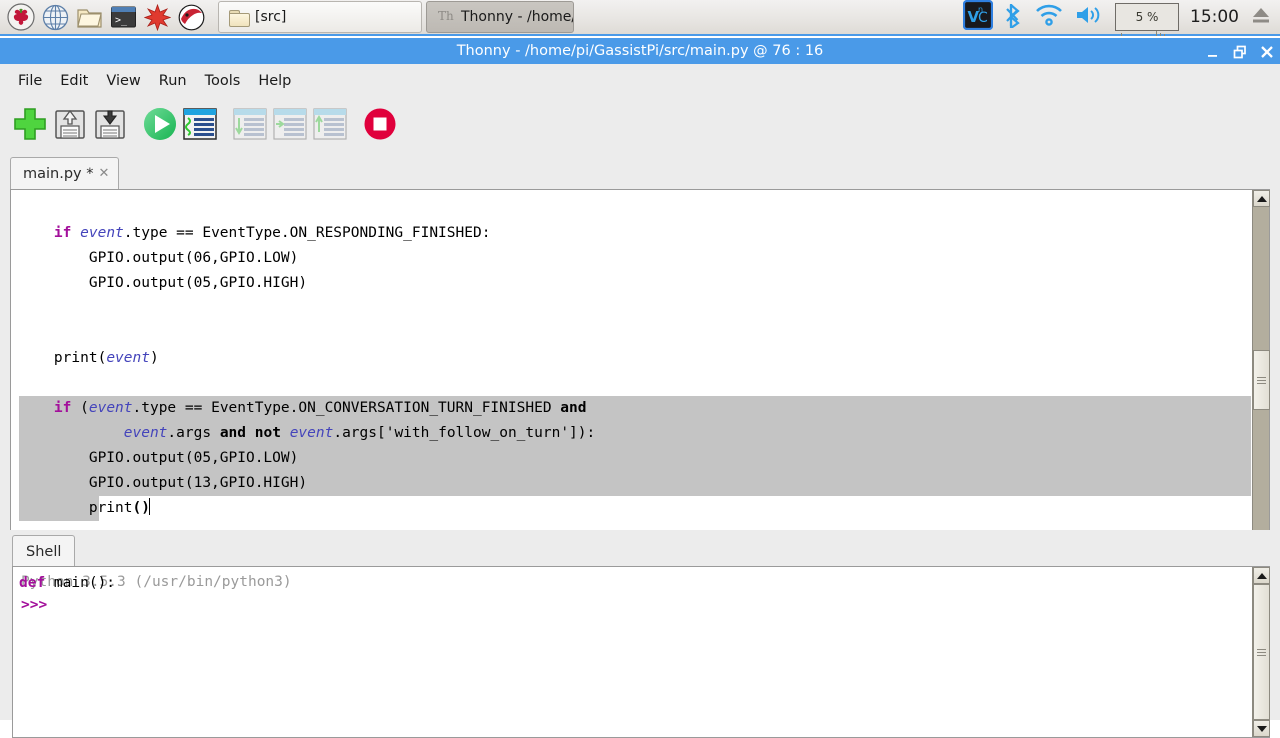  Describe the element at coordinates (635, 508) in the screenshot. I see `code-line: print()` at that location.